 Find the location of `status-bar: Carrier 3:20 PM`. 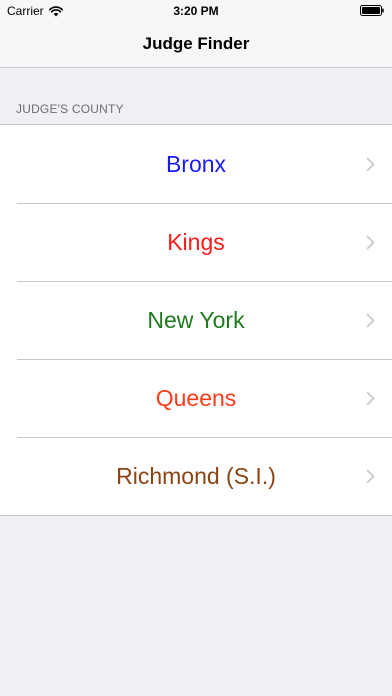

status-bar: Carrier 3:20 PM is located at coordinates (196, 11).